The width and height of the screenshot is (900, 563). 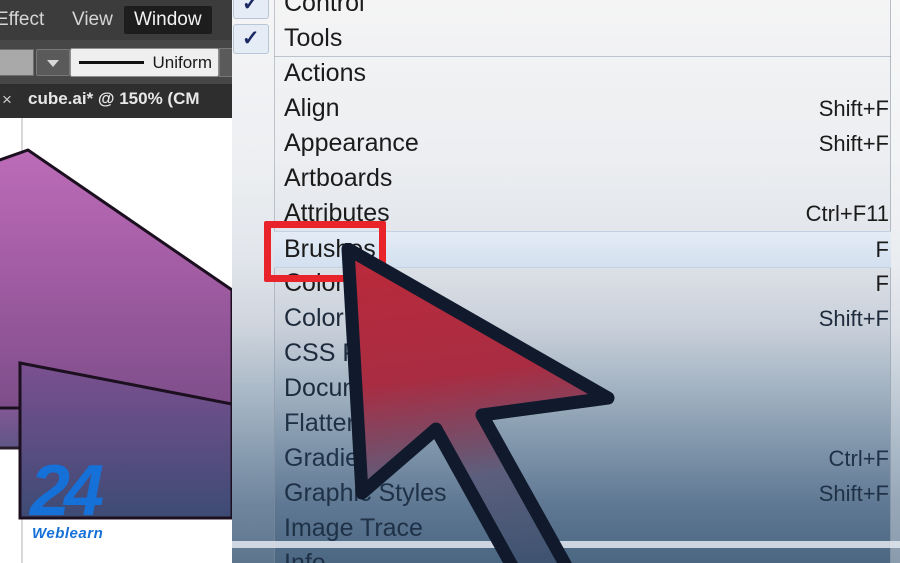 I want to click on chevron-down-icon, so click(x=53, y=63).